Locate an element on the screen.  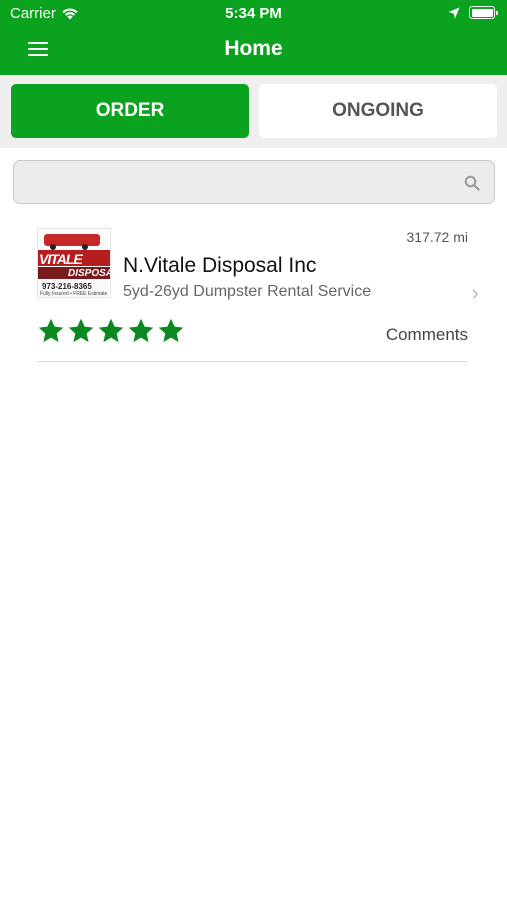
status-time: 5:34 PM is located at coordinates (253, 13).